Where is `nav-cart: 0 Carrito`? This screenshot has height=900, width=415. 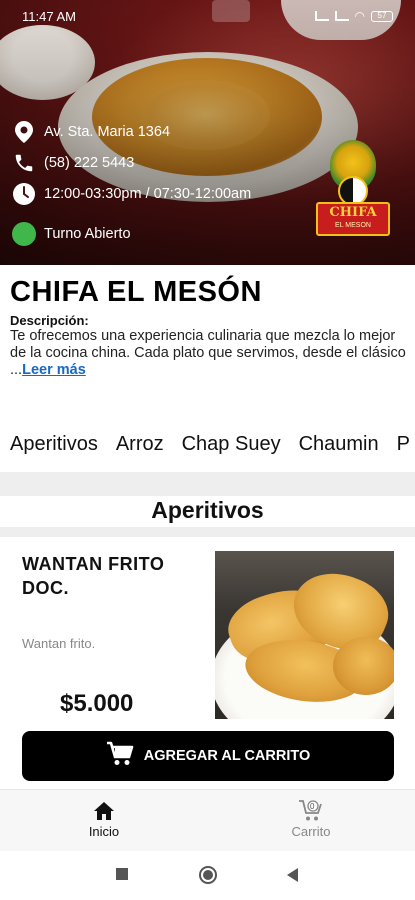
nav-cart: 0 Carrito is located at coordinates (311, 818).